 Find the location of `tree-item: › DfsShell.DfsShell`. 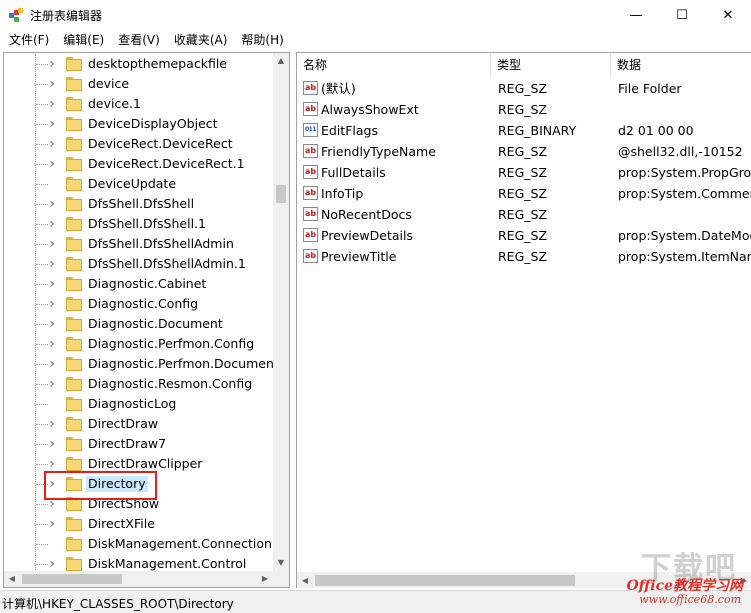

tree-item: › DfsShell.DfsShell is located at coordinates (139, 204).